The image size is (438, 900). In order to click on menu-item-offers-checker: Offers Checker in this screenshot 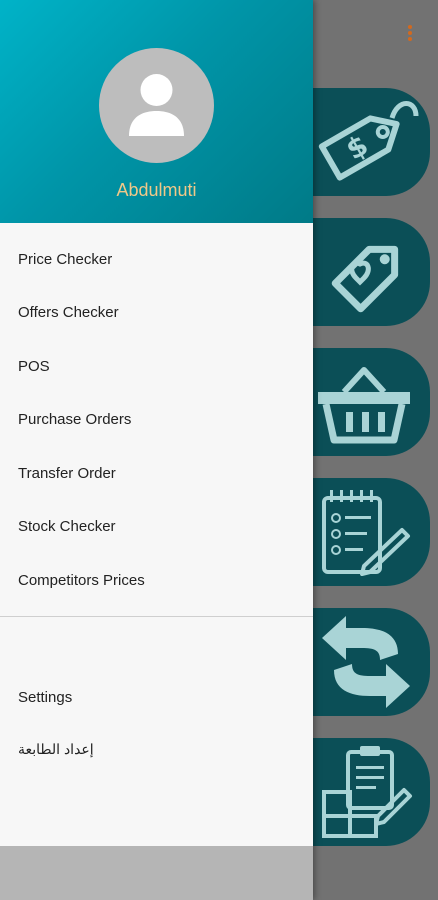, I will do `click(156, 312)`.